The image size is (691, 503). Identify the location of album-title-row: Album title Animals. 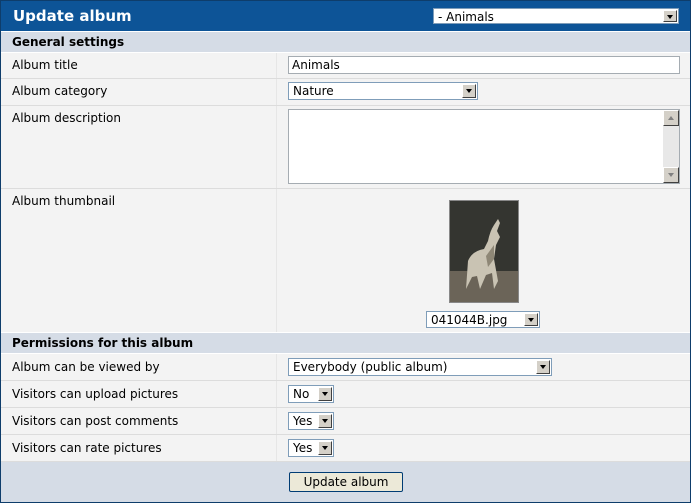
(345, 66).